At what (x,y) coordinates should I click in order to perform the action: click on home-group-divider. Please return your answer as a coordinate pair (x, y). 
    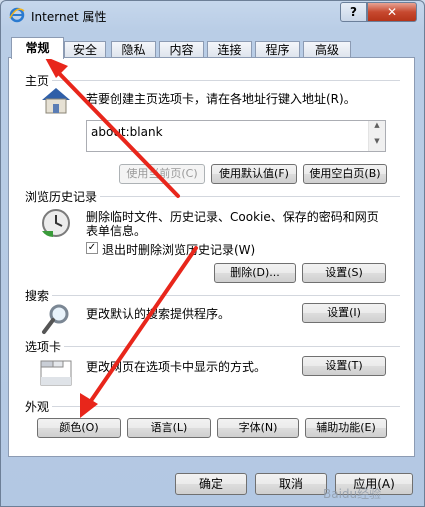
    Looking at the image, I should click on (212, 80).